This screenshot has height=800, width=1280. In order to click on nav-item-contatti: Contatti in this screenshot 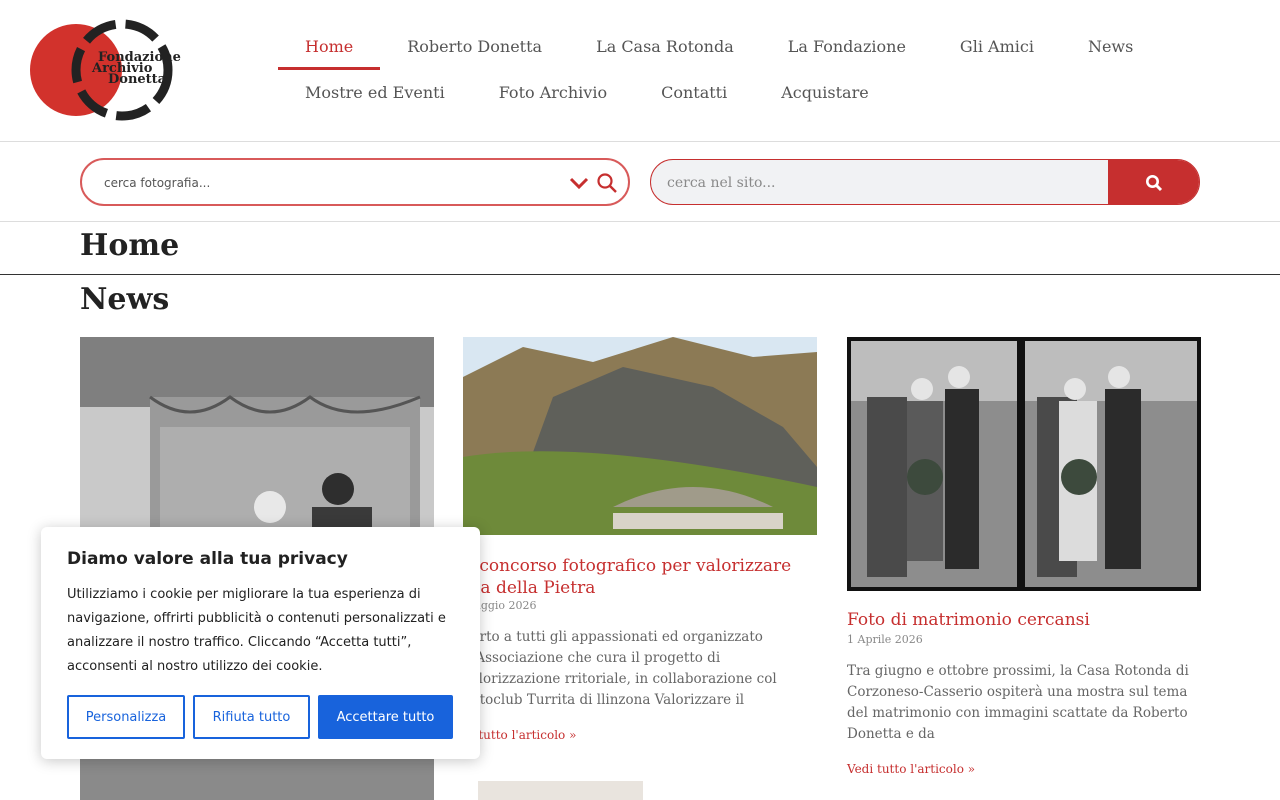, I will do `click(694, 93)`.